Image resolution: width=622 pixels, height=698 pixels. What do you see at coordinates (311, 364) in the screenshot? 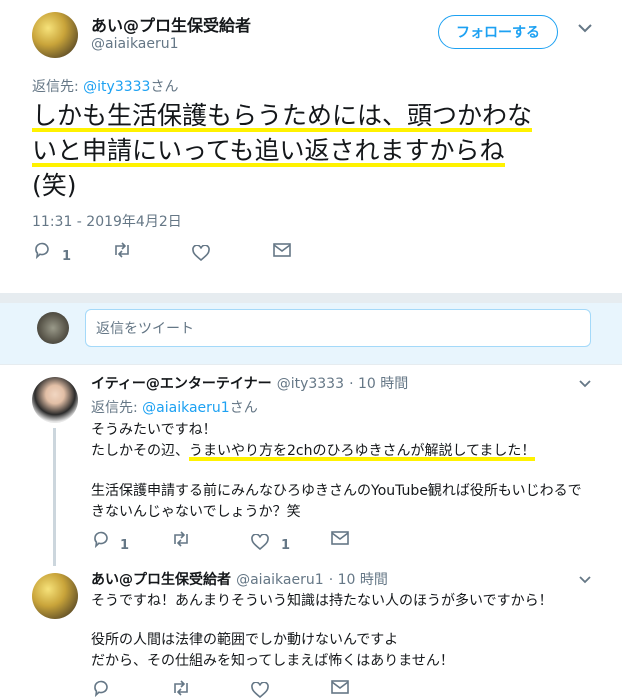
I see `compose-bottom-border` at bounding box center [311, 364].